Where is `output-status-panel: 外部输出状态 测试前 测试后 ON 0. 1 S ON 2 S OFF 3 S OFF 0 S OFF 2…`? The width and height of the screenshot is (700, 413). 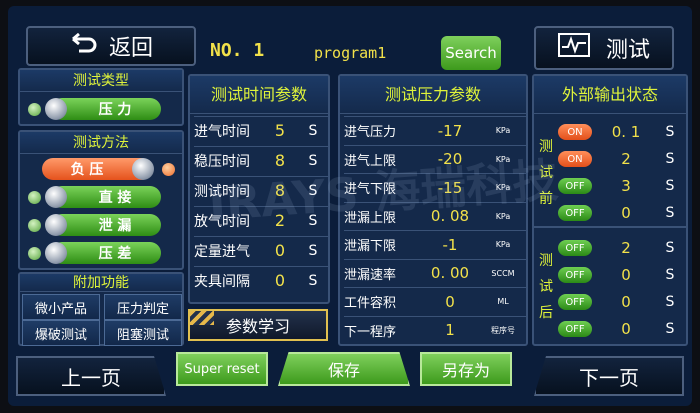 output-status-panel: 外部输出状态 测试前 测试后 ON 0. 1 S ON 2 S OFF 3 S OFF 0 S OFF 2… is located at coordinates (610, 210).